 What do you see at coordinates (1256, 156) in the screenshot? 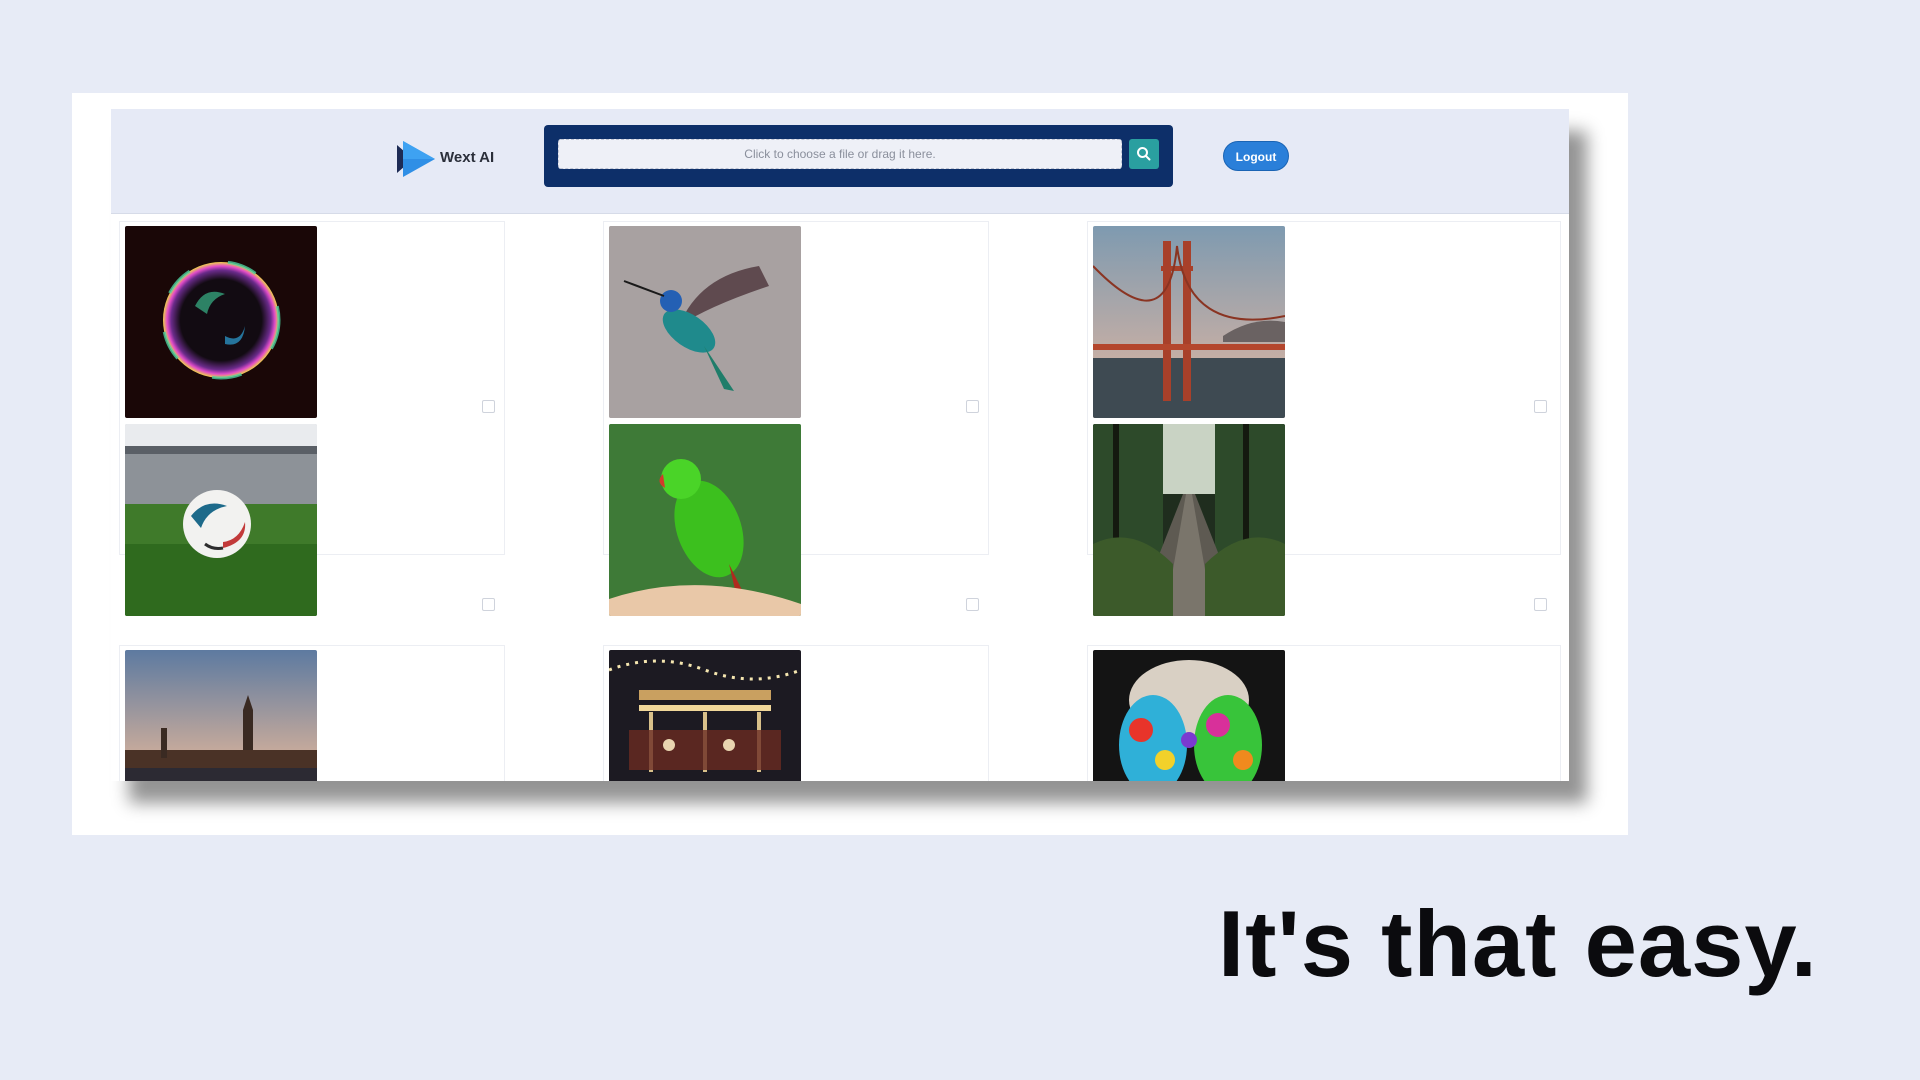
I see `logout-button: Logout` at bounding box center [1256, 156].